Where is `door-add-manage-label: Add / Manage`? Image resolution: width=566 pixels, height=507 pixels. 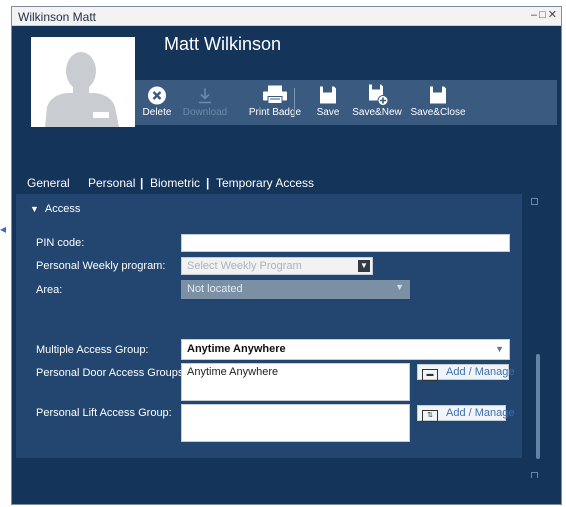
door-add-manage-label: Add / Manage is located at coordinates (480, 372).